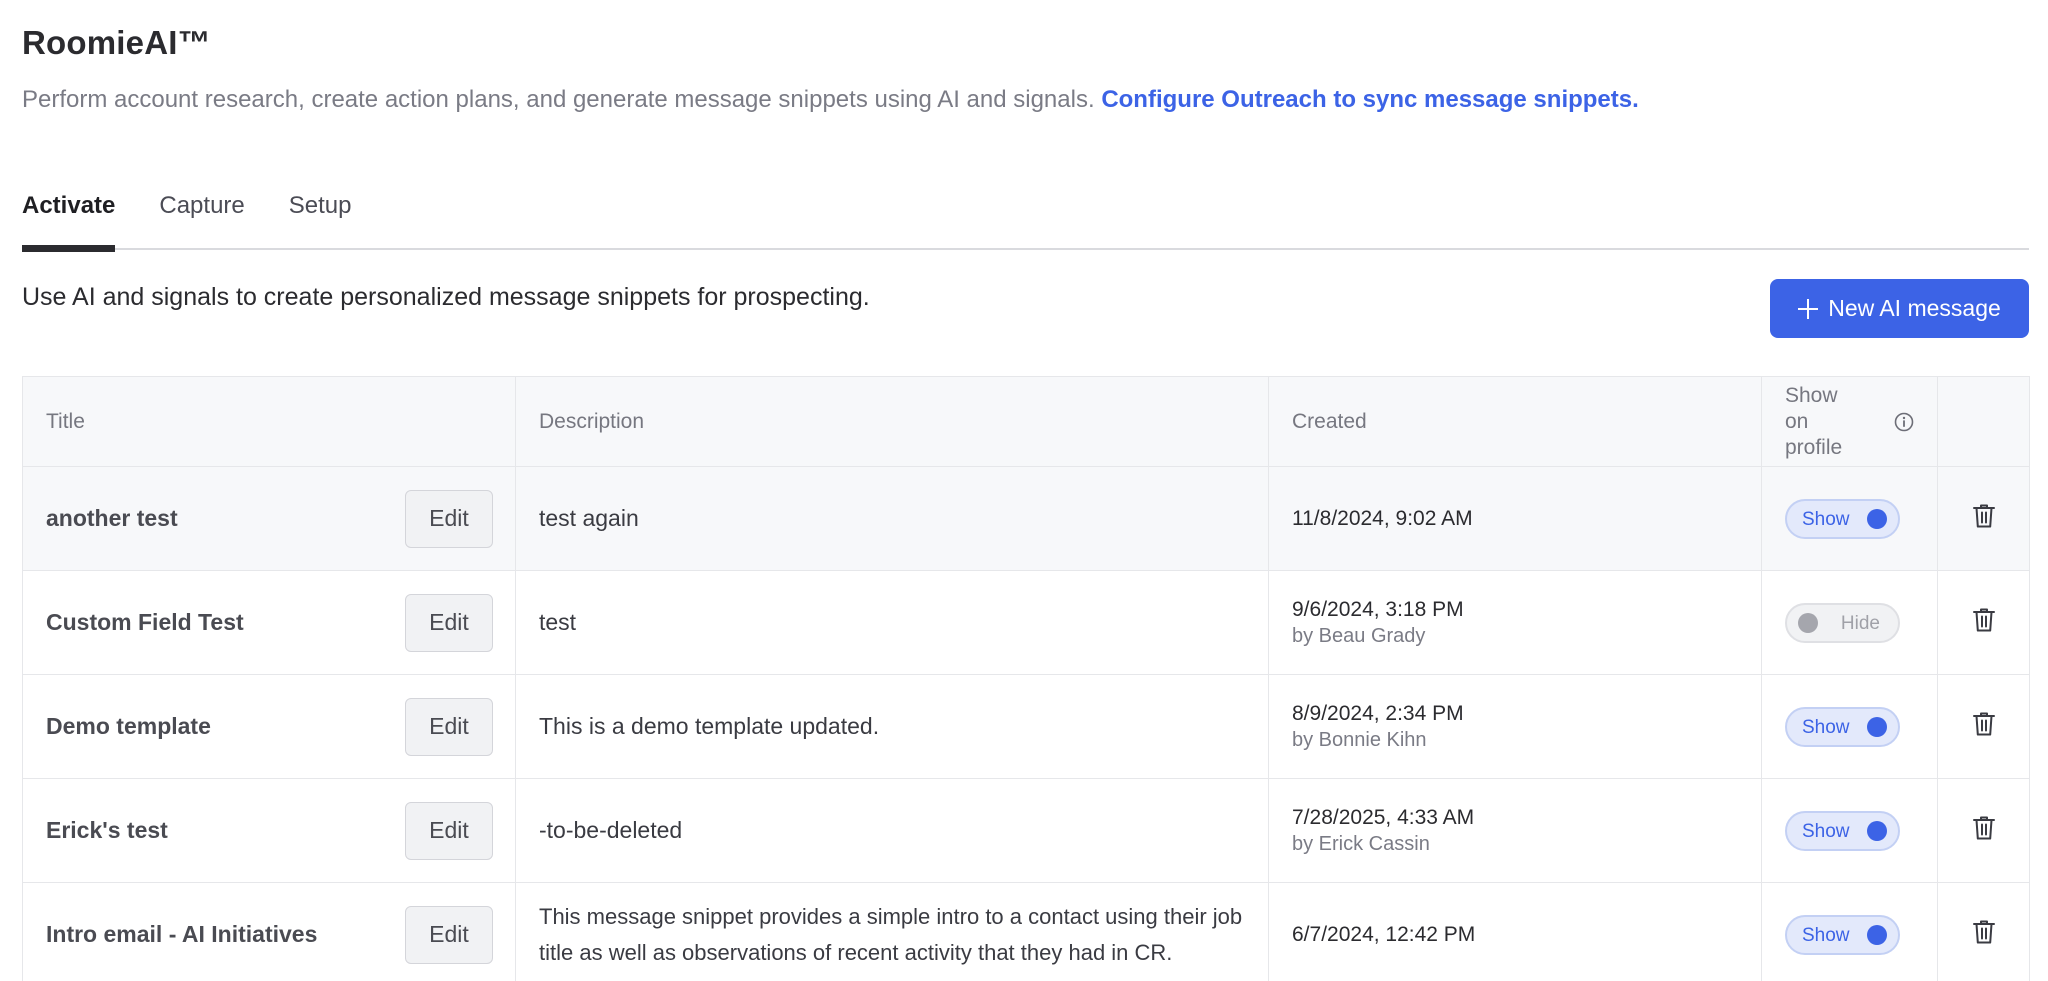 The width and height of the screenshot is (2048, 981). Describe the element at coordinates (269, 726) in the screenshot. I see `title-cell: Demo template Edit` at that location.